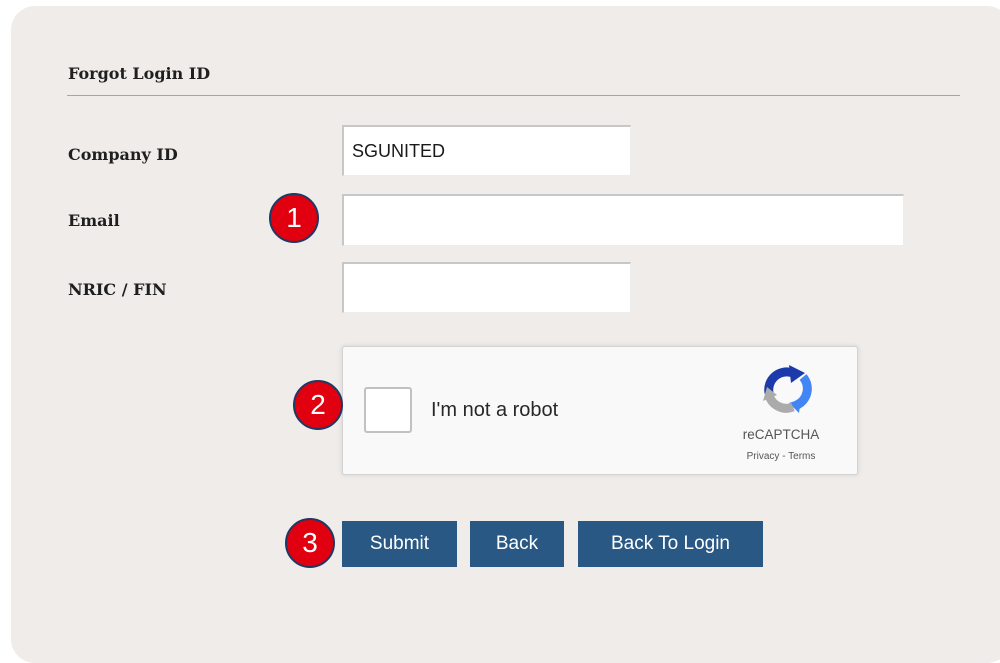 The width and height of the screenshot is (1000, 663). Describe the element at coordinates (670, 544) in the screenshot. I see `back-to-login-button: Back To Login` at that location.